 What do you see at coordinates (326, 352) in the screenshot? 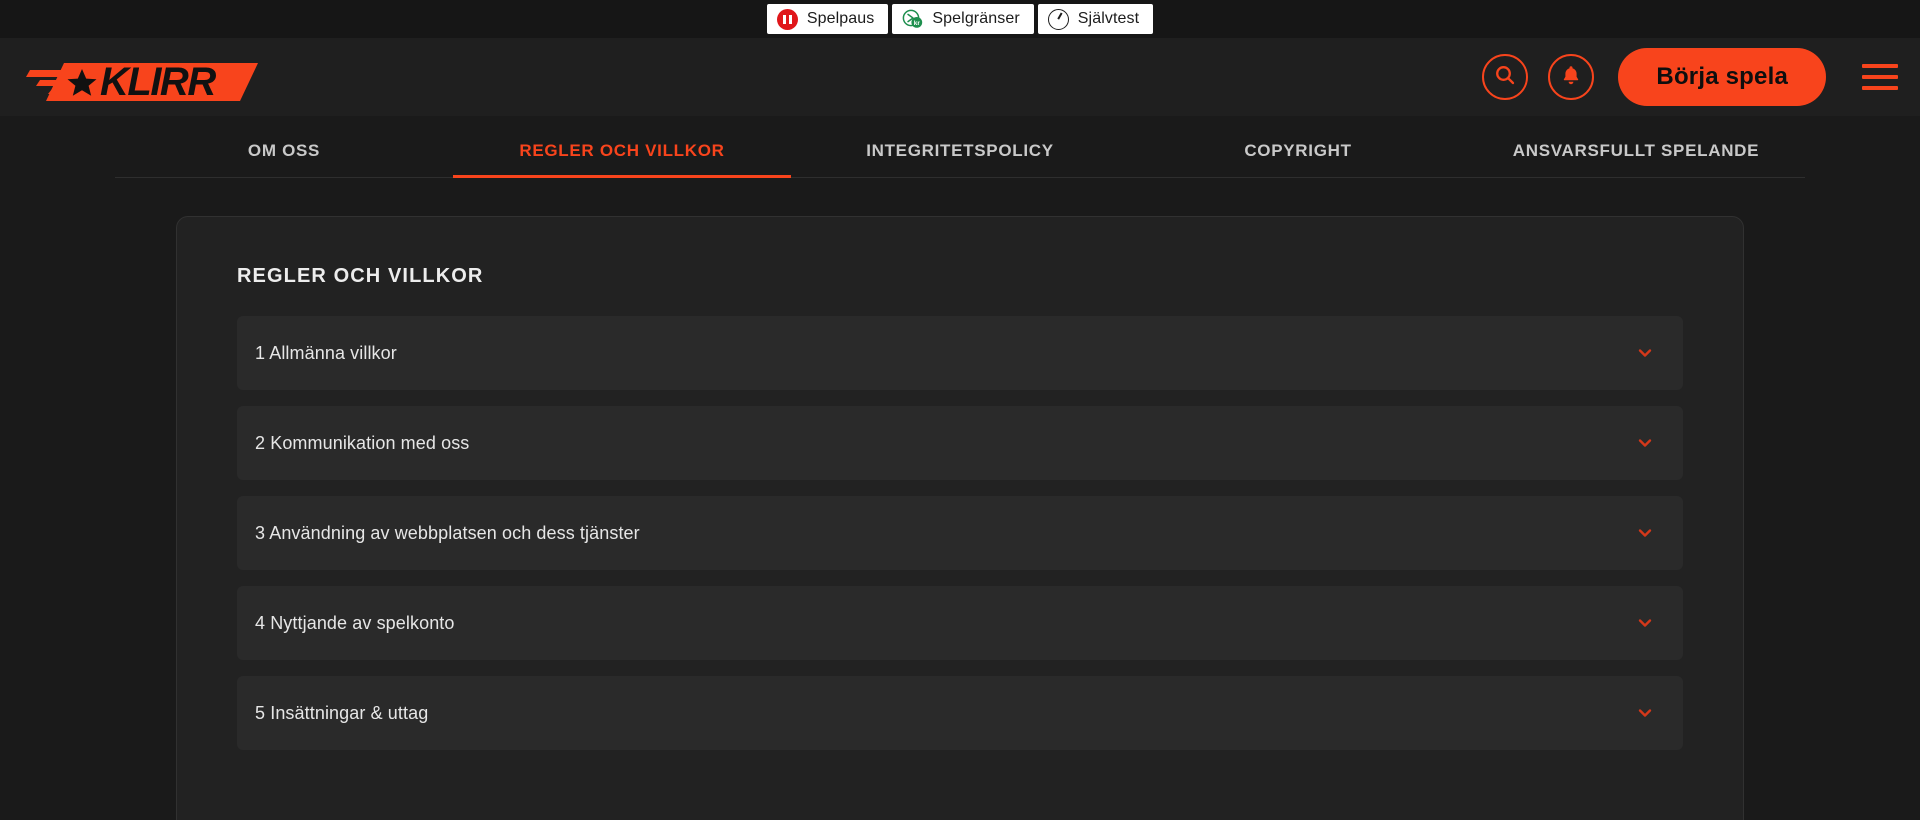
I see `accordion-item-label: 1 Allmänna villkor` at bounding box center [326, 352].